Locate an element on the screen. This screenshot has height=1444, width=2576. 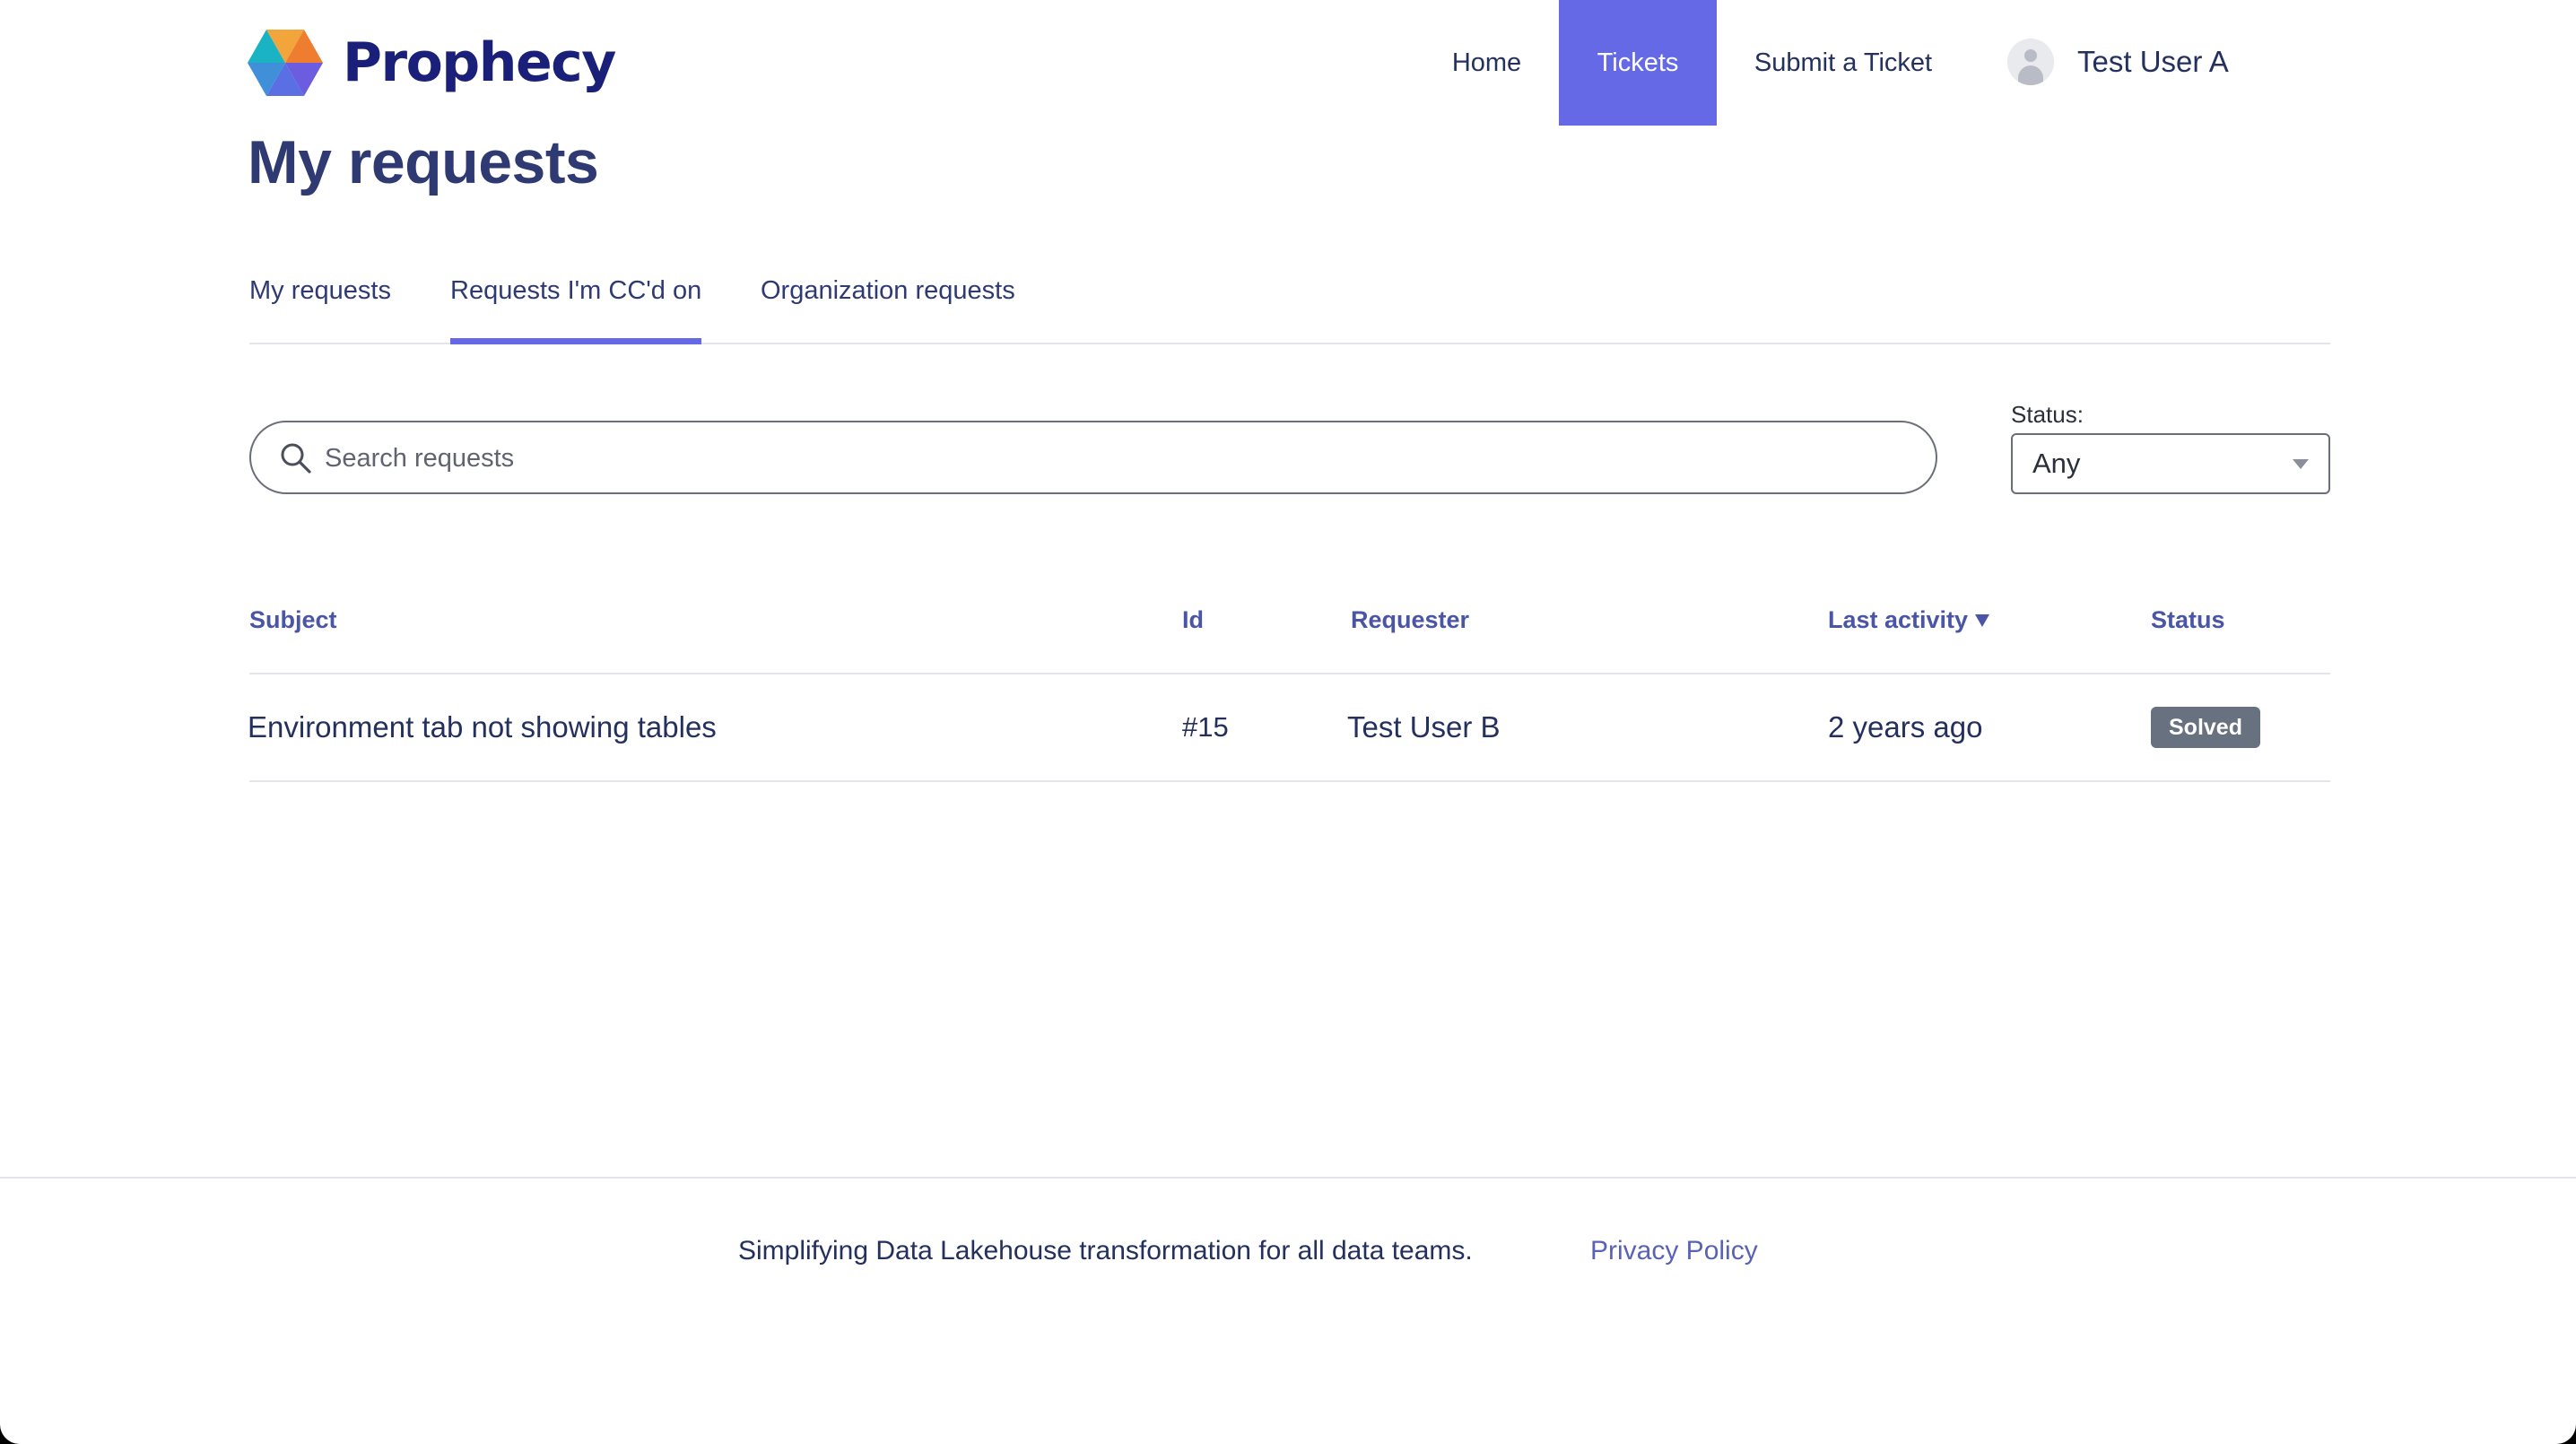
request-last-activity: 2 years ago is located at coordinates (1905, 727).